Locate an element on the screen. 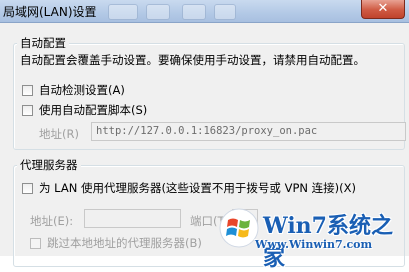  bypass-local-label: 跳过本地地址的代理服务器(B) is located at coordinates (124, 243).